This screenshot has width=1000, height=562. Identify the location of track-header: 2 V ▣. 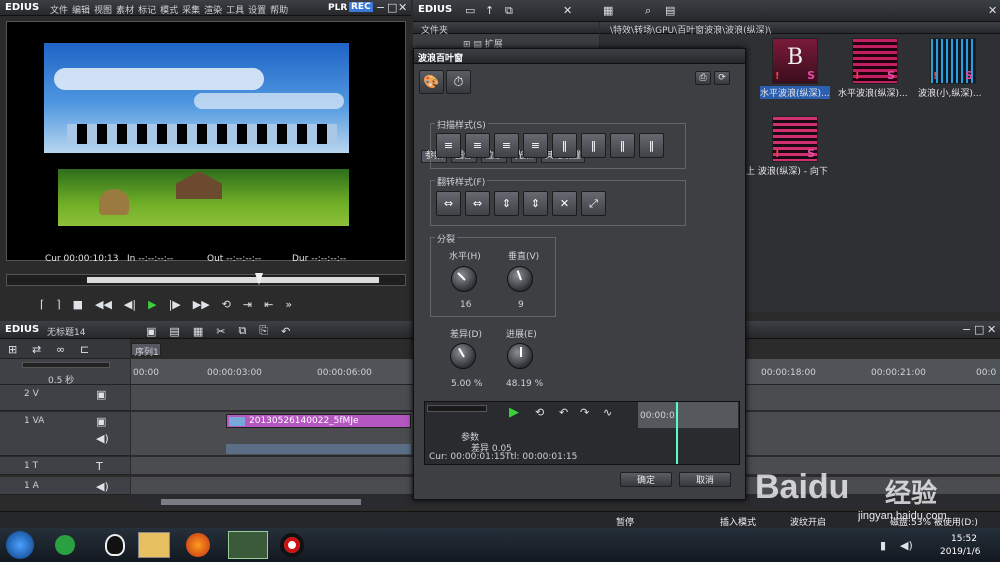
(65, 398).